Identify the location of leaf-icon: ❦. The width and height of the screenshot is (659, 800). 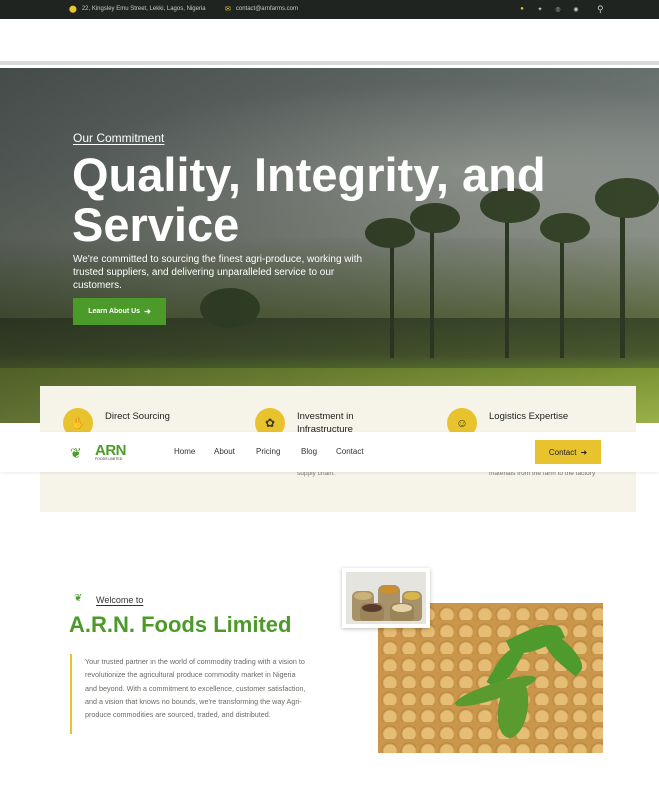
(78, 598).